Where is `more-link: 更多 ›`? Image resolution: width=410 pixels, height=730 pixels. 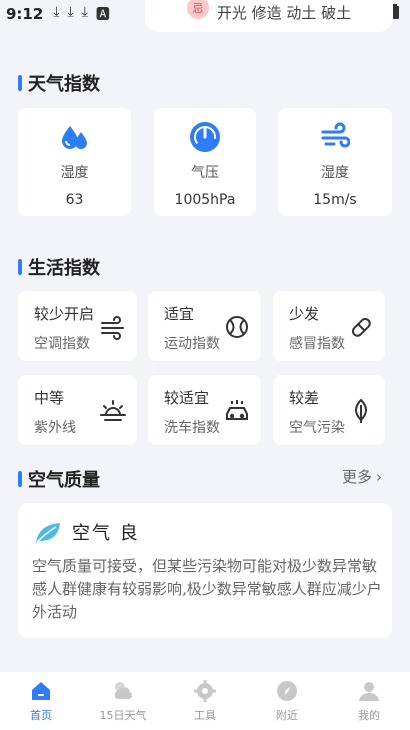
more-link: 更多 › is located at coordinates (362, 476).